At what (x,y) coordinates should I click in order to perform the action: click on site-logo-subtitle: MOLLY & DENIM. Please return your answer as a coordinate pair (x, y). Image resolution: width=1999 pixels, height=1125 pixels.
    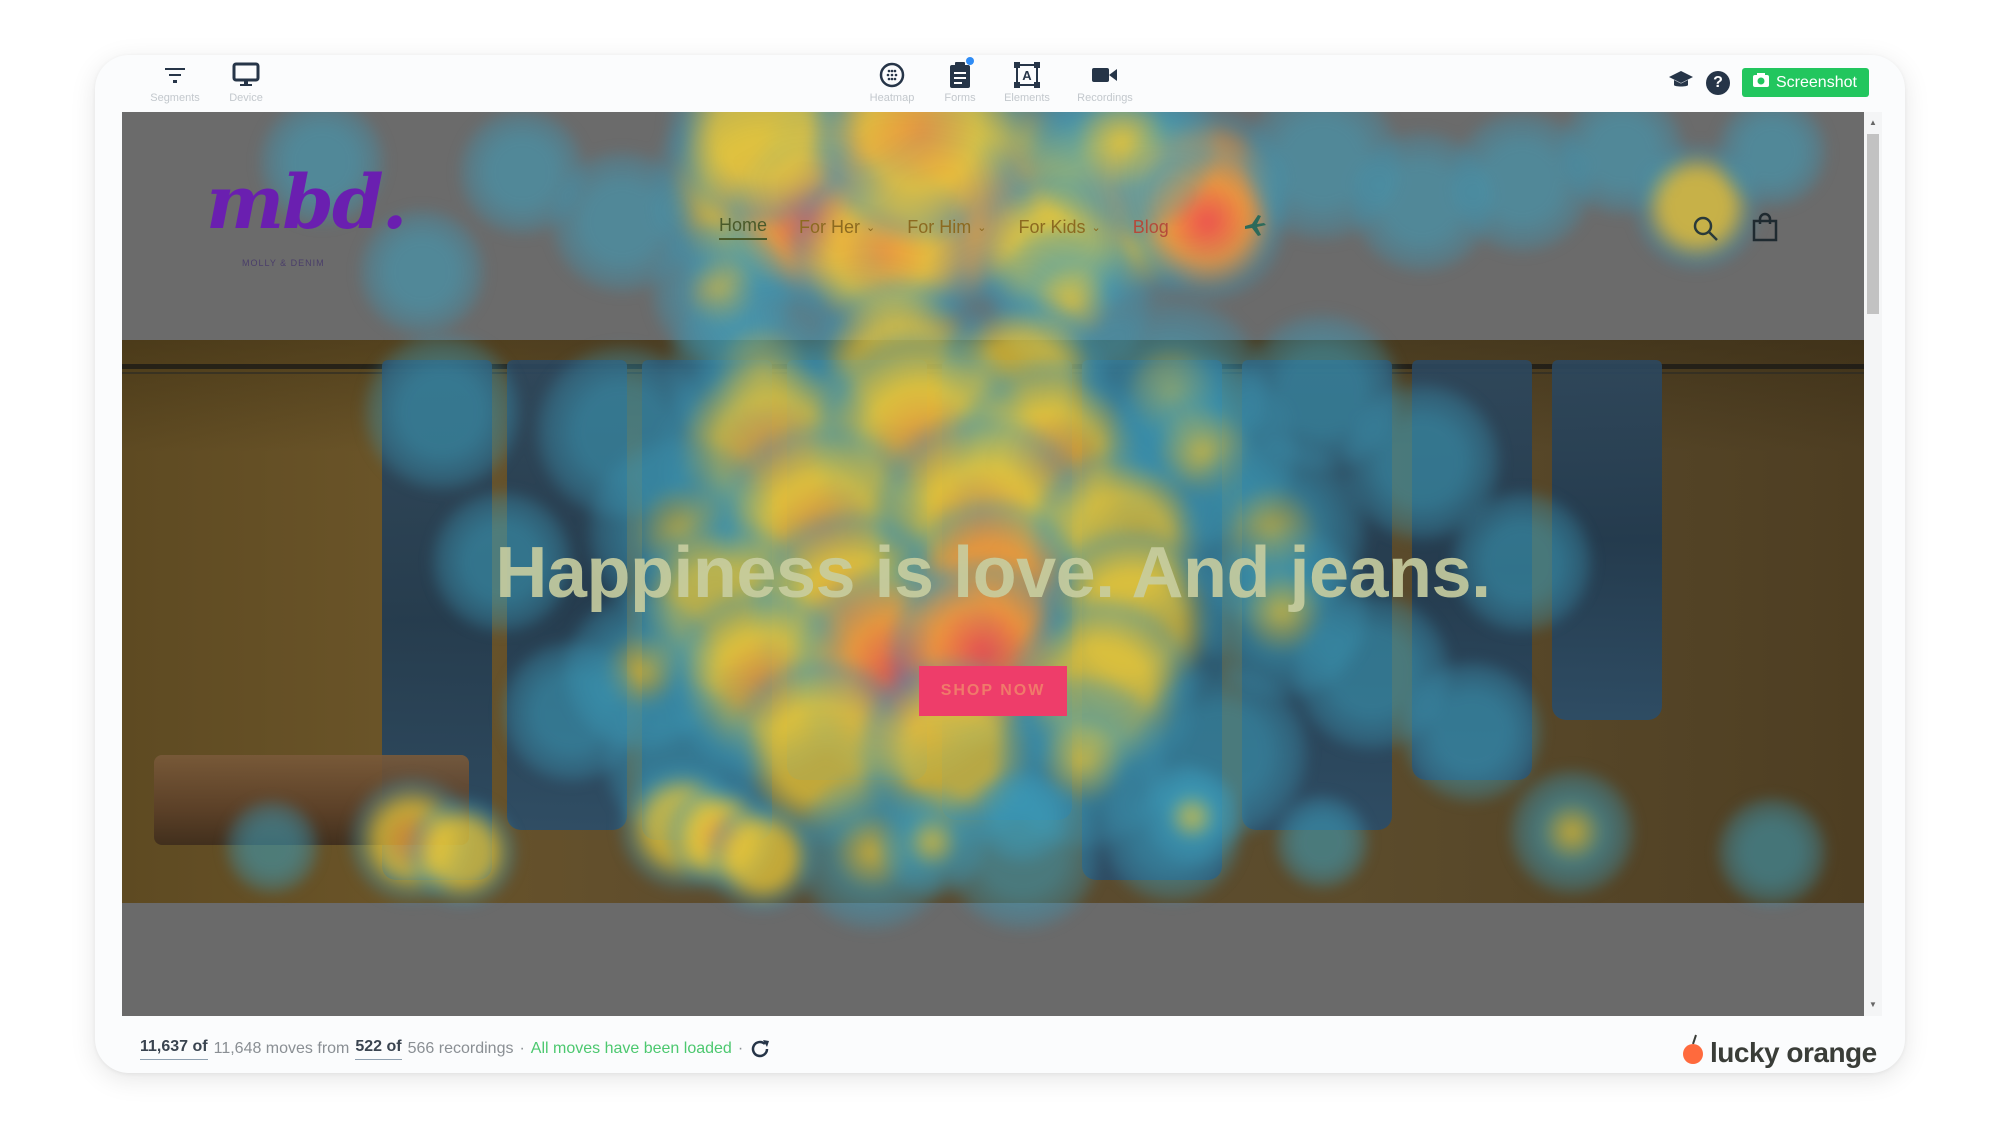
    Looking at the image, I should click on (283, 263).